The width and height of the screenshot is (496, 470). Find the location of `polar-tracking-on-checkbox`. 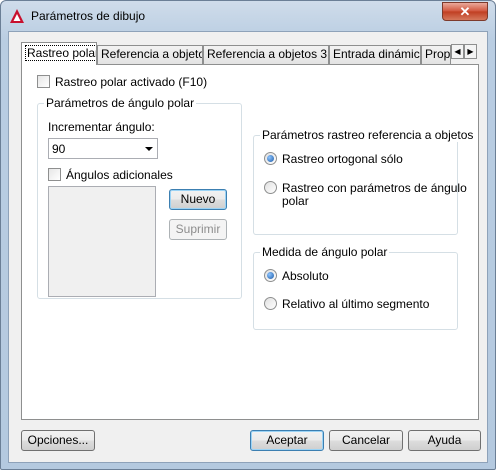

polar-tracking-on-checkbox is located at coordinates (43, 81).